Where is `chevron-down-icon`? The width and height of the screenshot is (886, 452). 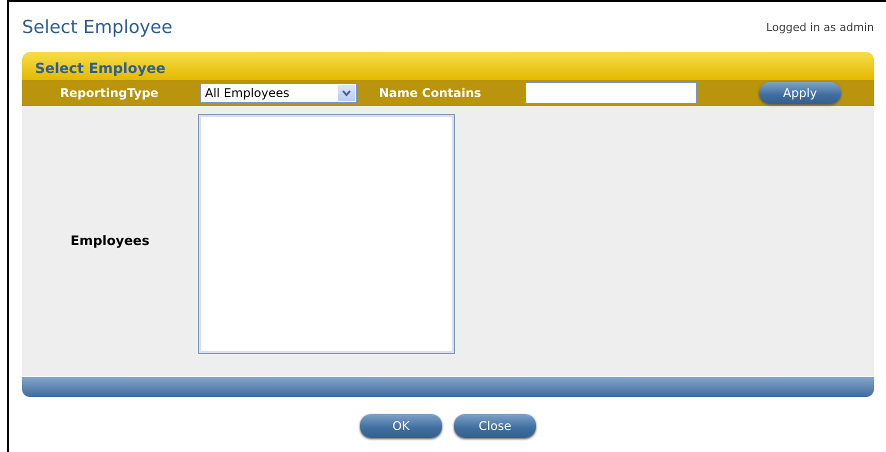
chevron-down-icon is located at coordinates (346, 93).